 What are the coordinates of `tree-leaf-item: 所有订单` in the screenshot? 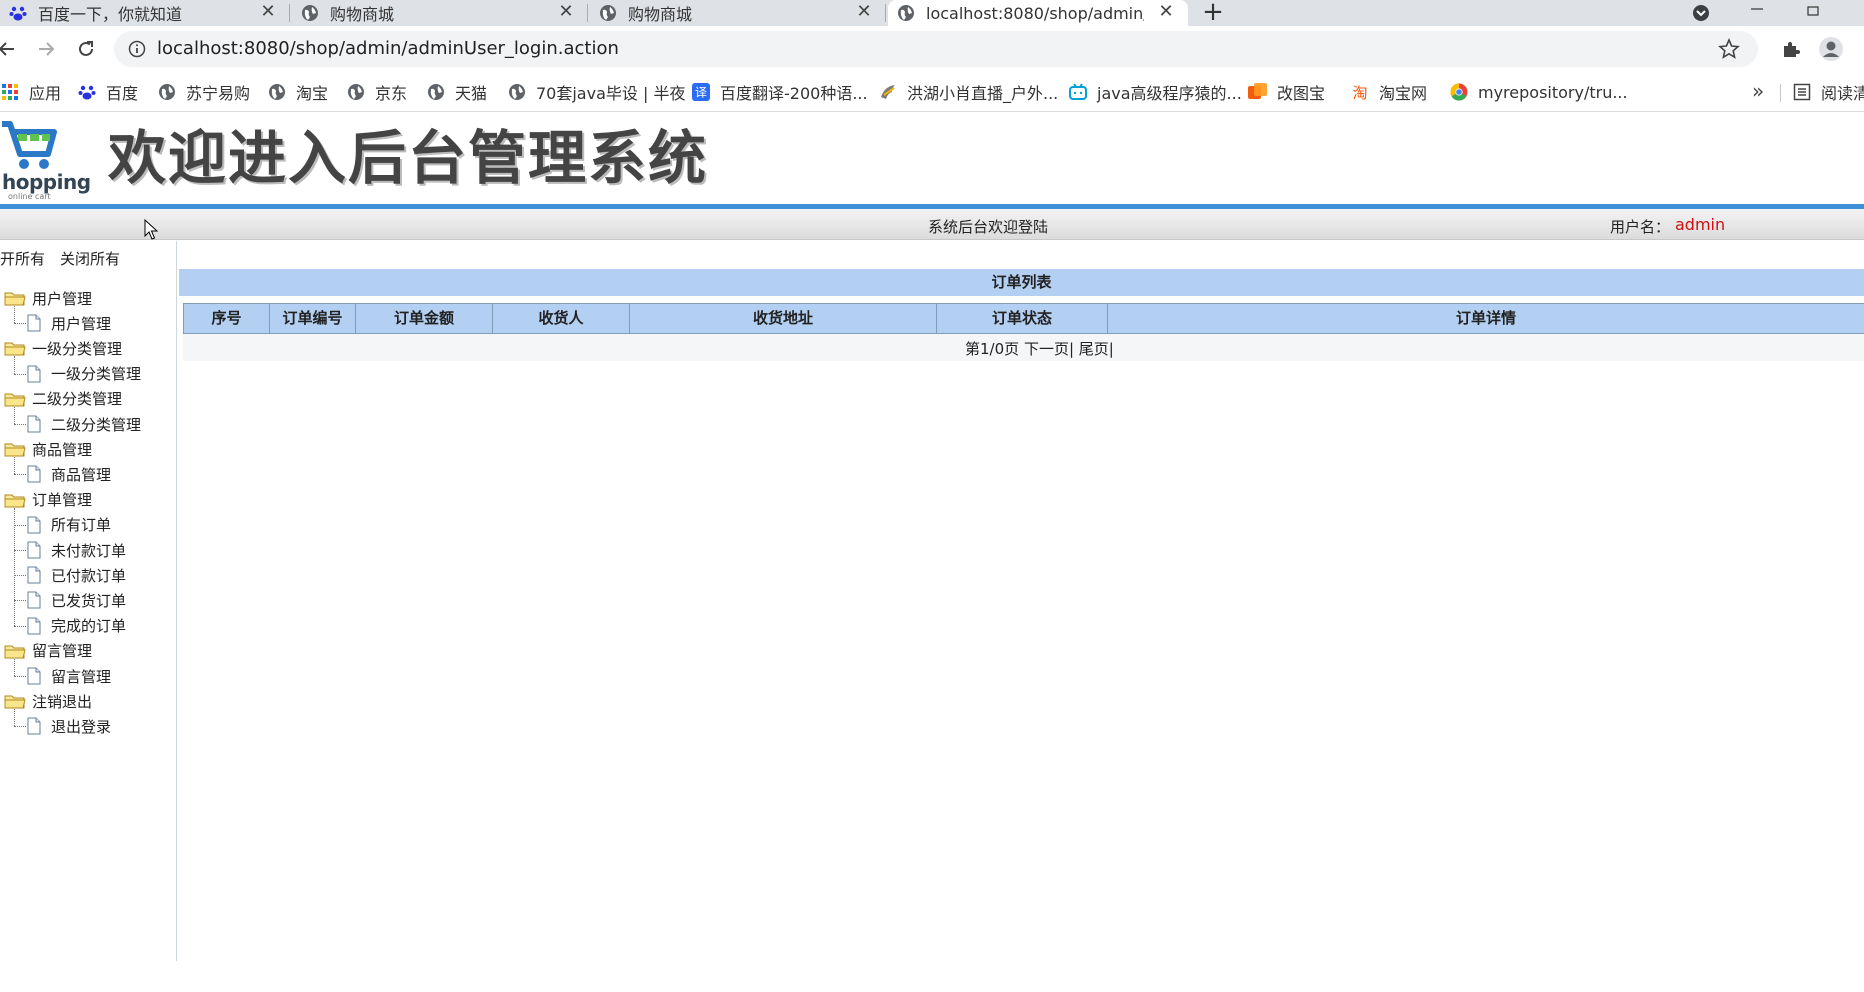 It's located at (68, 525).